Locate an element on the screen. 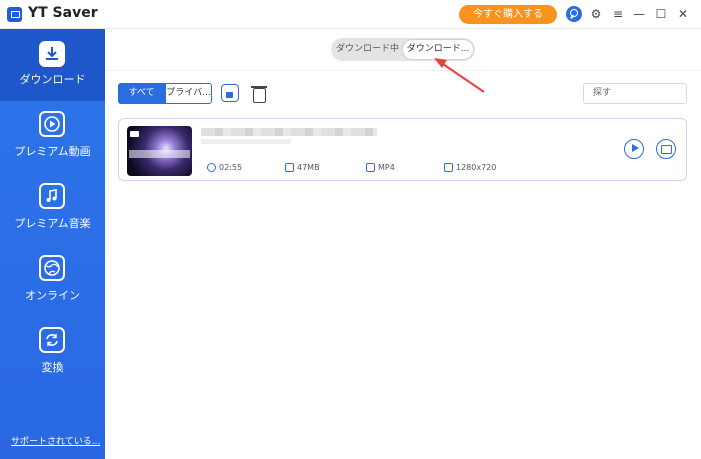 This screenshot has height=459, width=701. buy-now-button: 今すぐ購入する is located at coordinates (508, 14).